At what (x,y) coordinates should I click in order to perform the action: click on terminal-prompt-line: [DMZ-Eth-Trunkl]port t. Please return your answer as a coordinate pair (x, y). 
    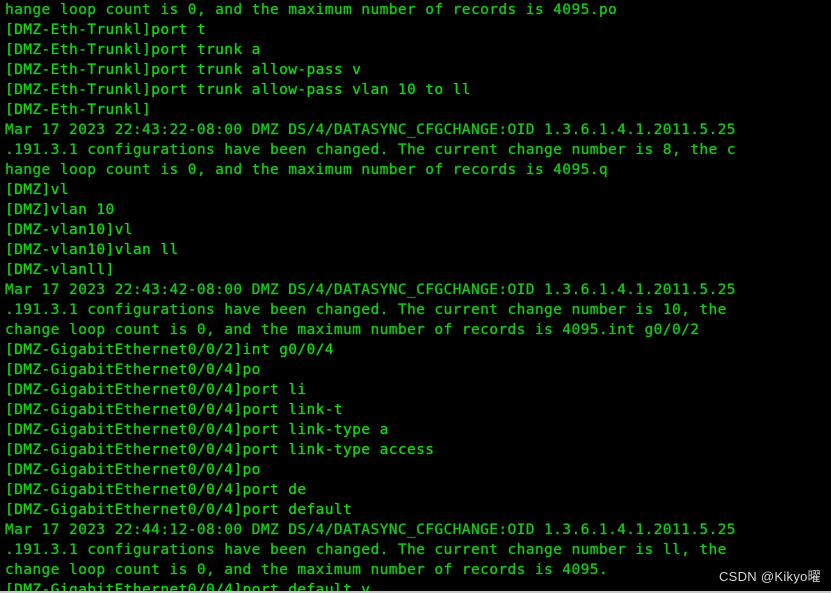
    Looking at the image, I should click on (105, 29).